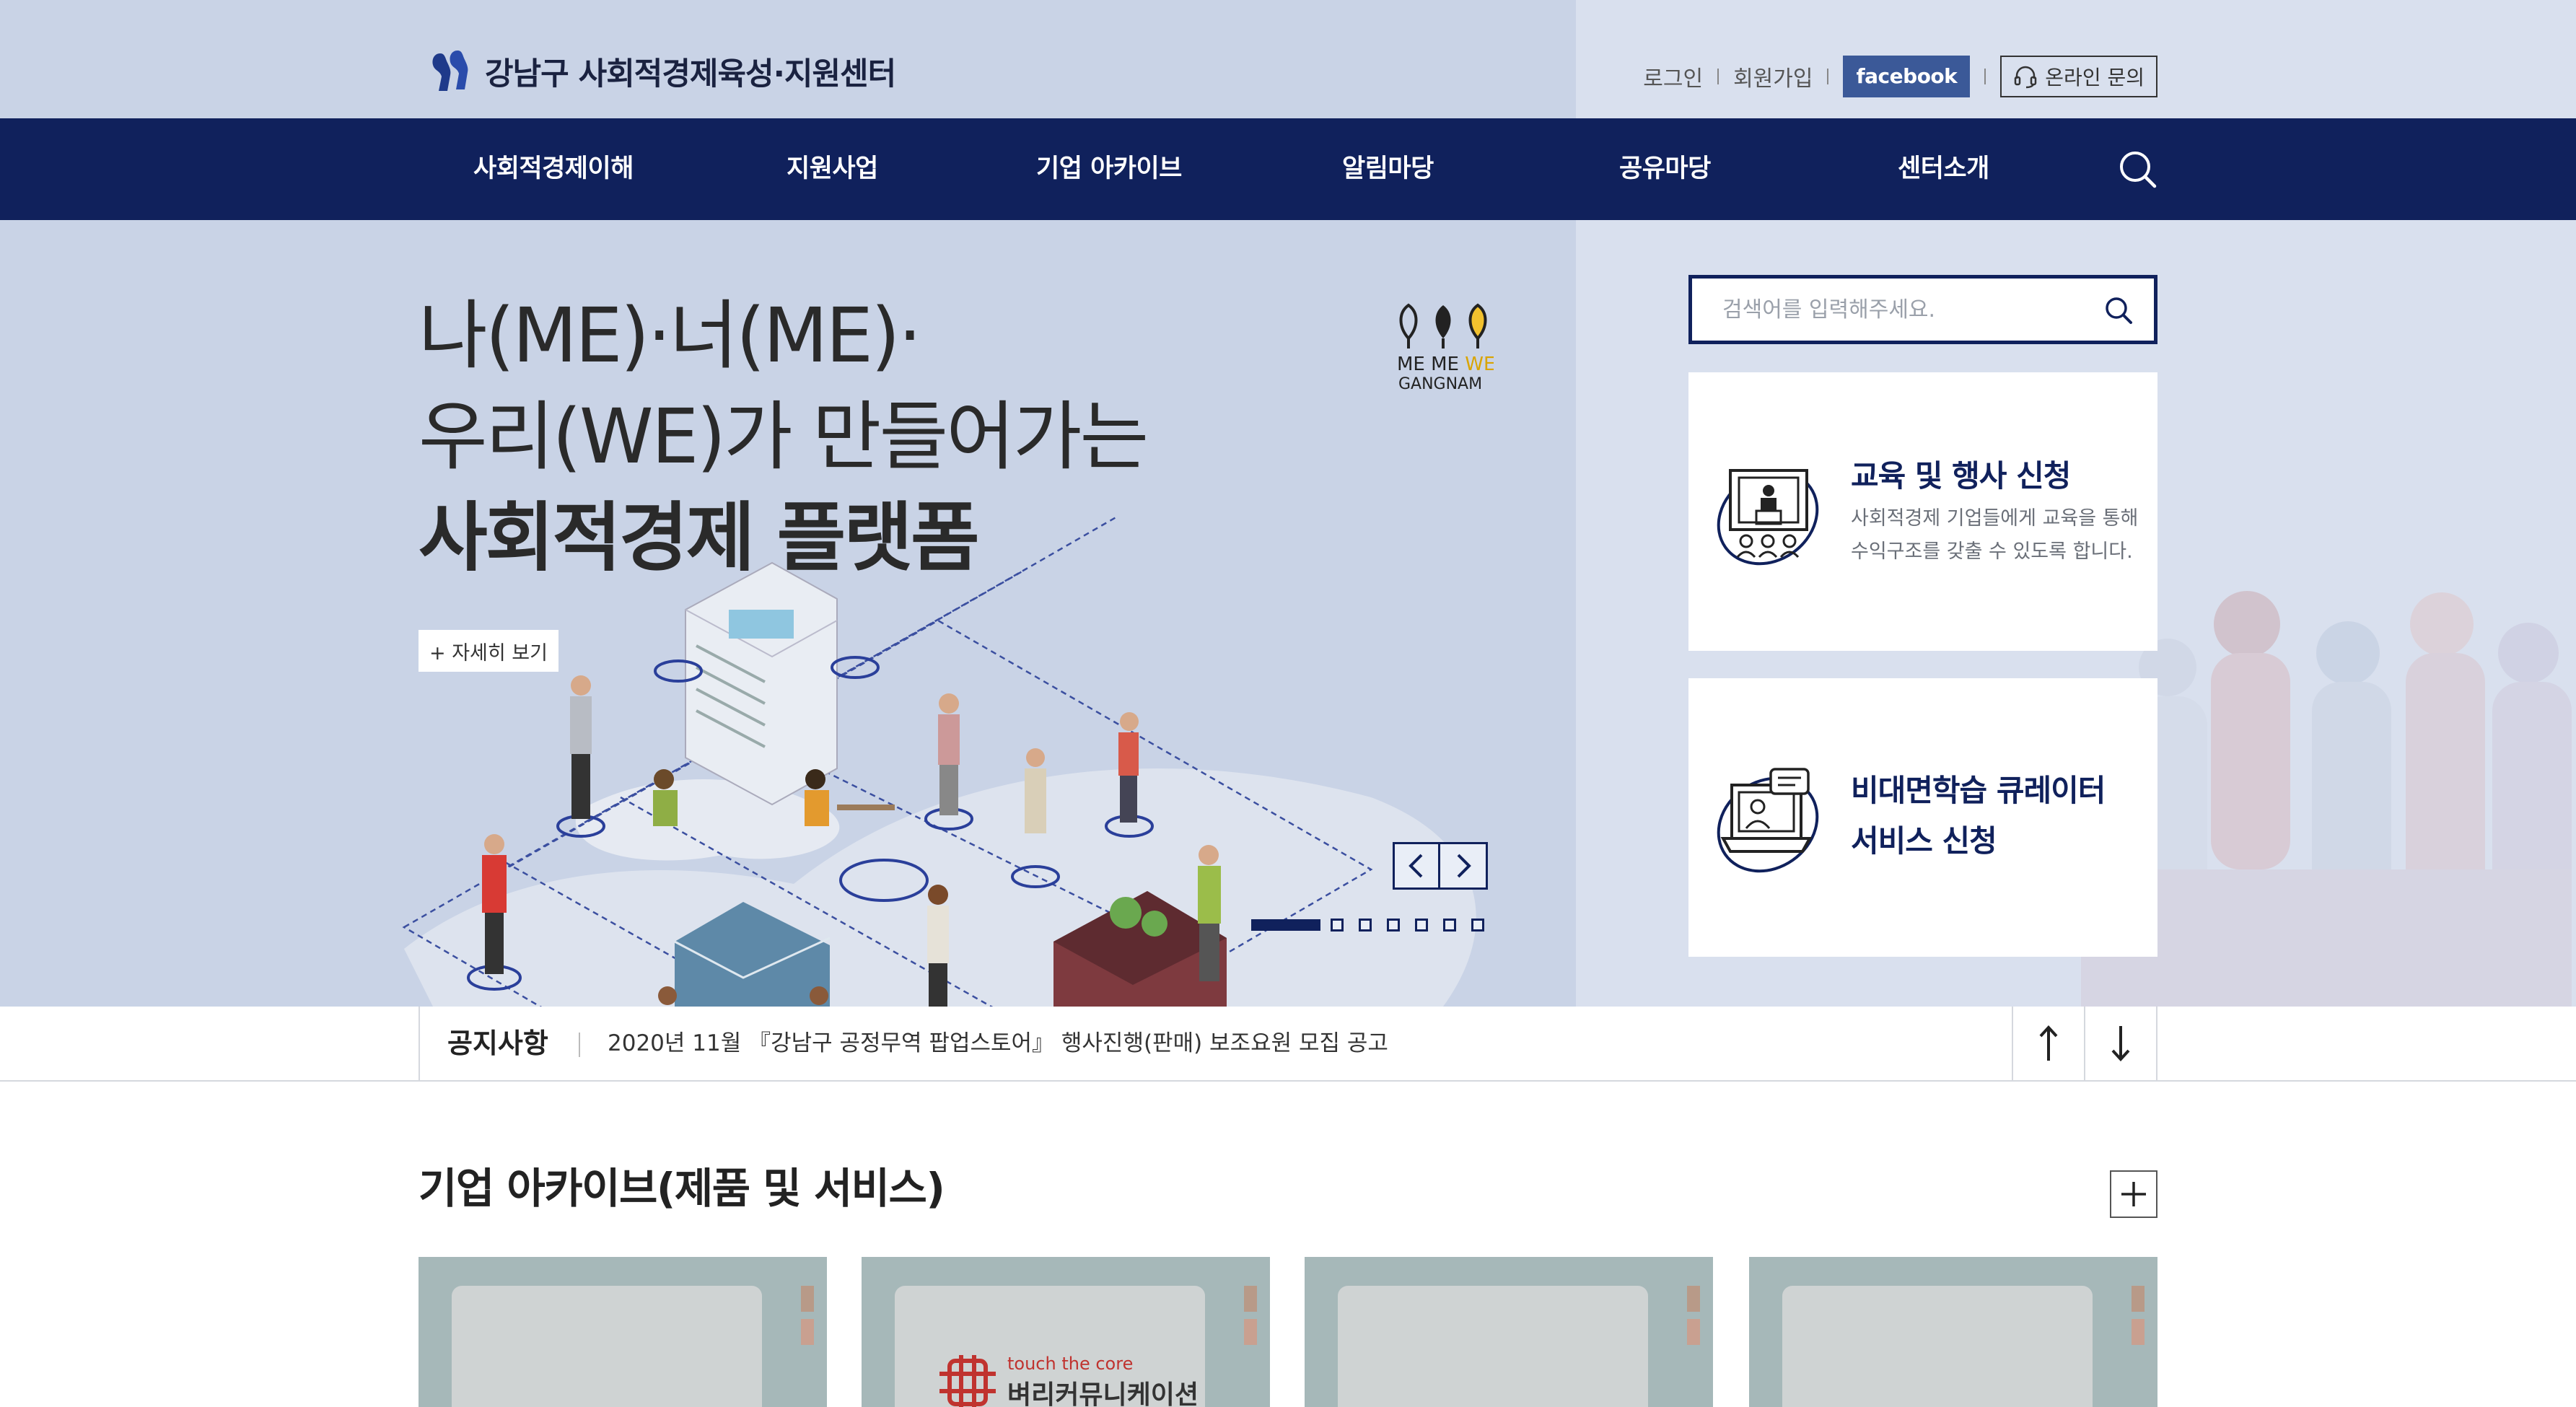 This screenshot has height=1407, width=2576. What do you see at coordinates (1773, 77) in the screenshot?
I see `signup-link: 회원가입` at bounding box center [1773, 77].